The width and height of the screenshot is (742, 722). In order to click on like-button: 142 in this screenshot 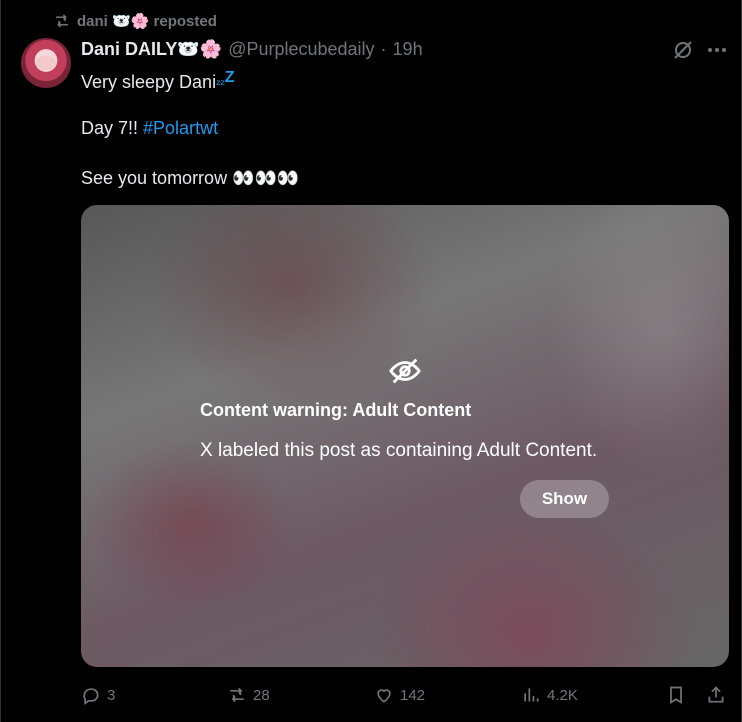, I will do `click(399, 695)`.